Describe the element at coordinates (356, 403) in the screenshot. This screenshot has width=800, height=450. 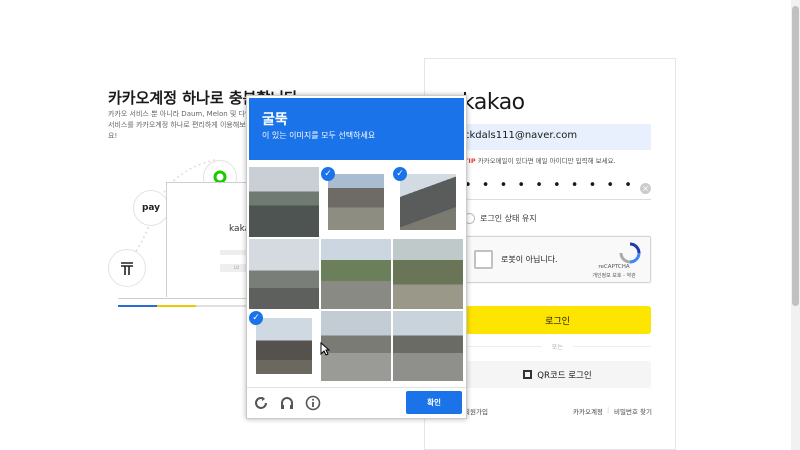
I see `challenge-footer: 확인` at that location.